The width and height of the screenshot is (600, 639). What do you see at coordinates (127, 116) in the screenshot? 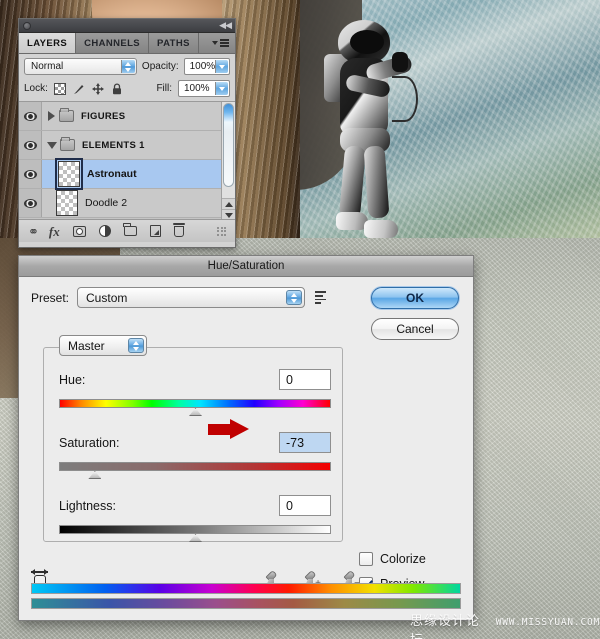
I see `table-row: FIGURES` at bounding box center [127, 116].